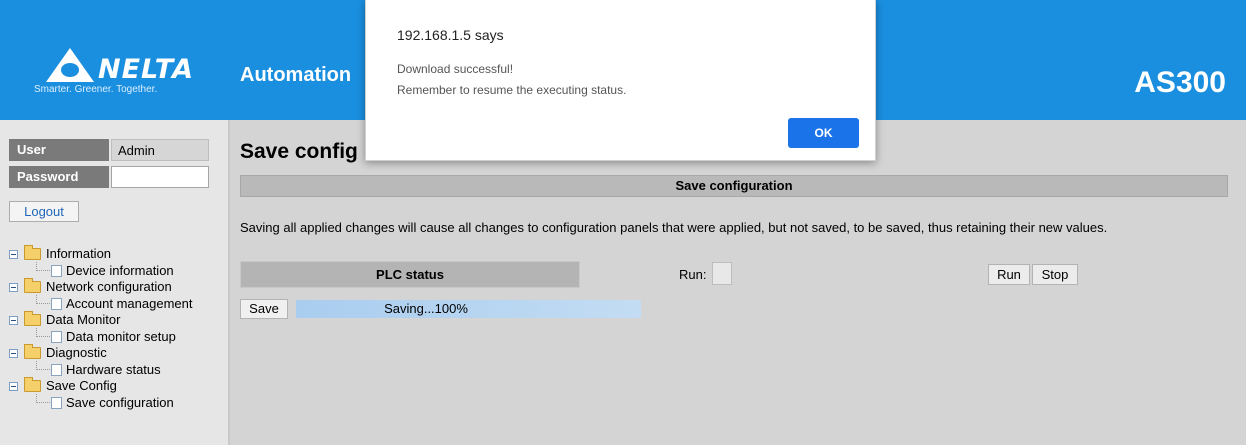  What do you see at coordinates (160, 150) in the screenshot?
I see `user-value: Admin` at bounding box center [160, 150].